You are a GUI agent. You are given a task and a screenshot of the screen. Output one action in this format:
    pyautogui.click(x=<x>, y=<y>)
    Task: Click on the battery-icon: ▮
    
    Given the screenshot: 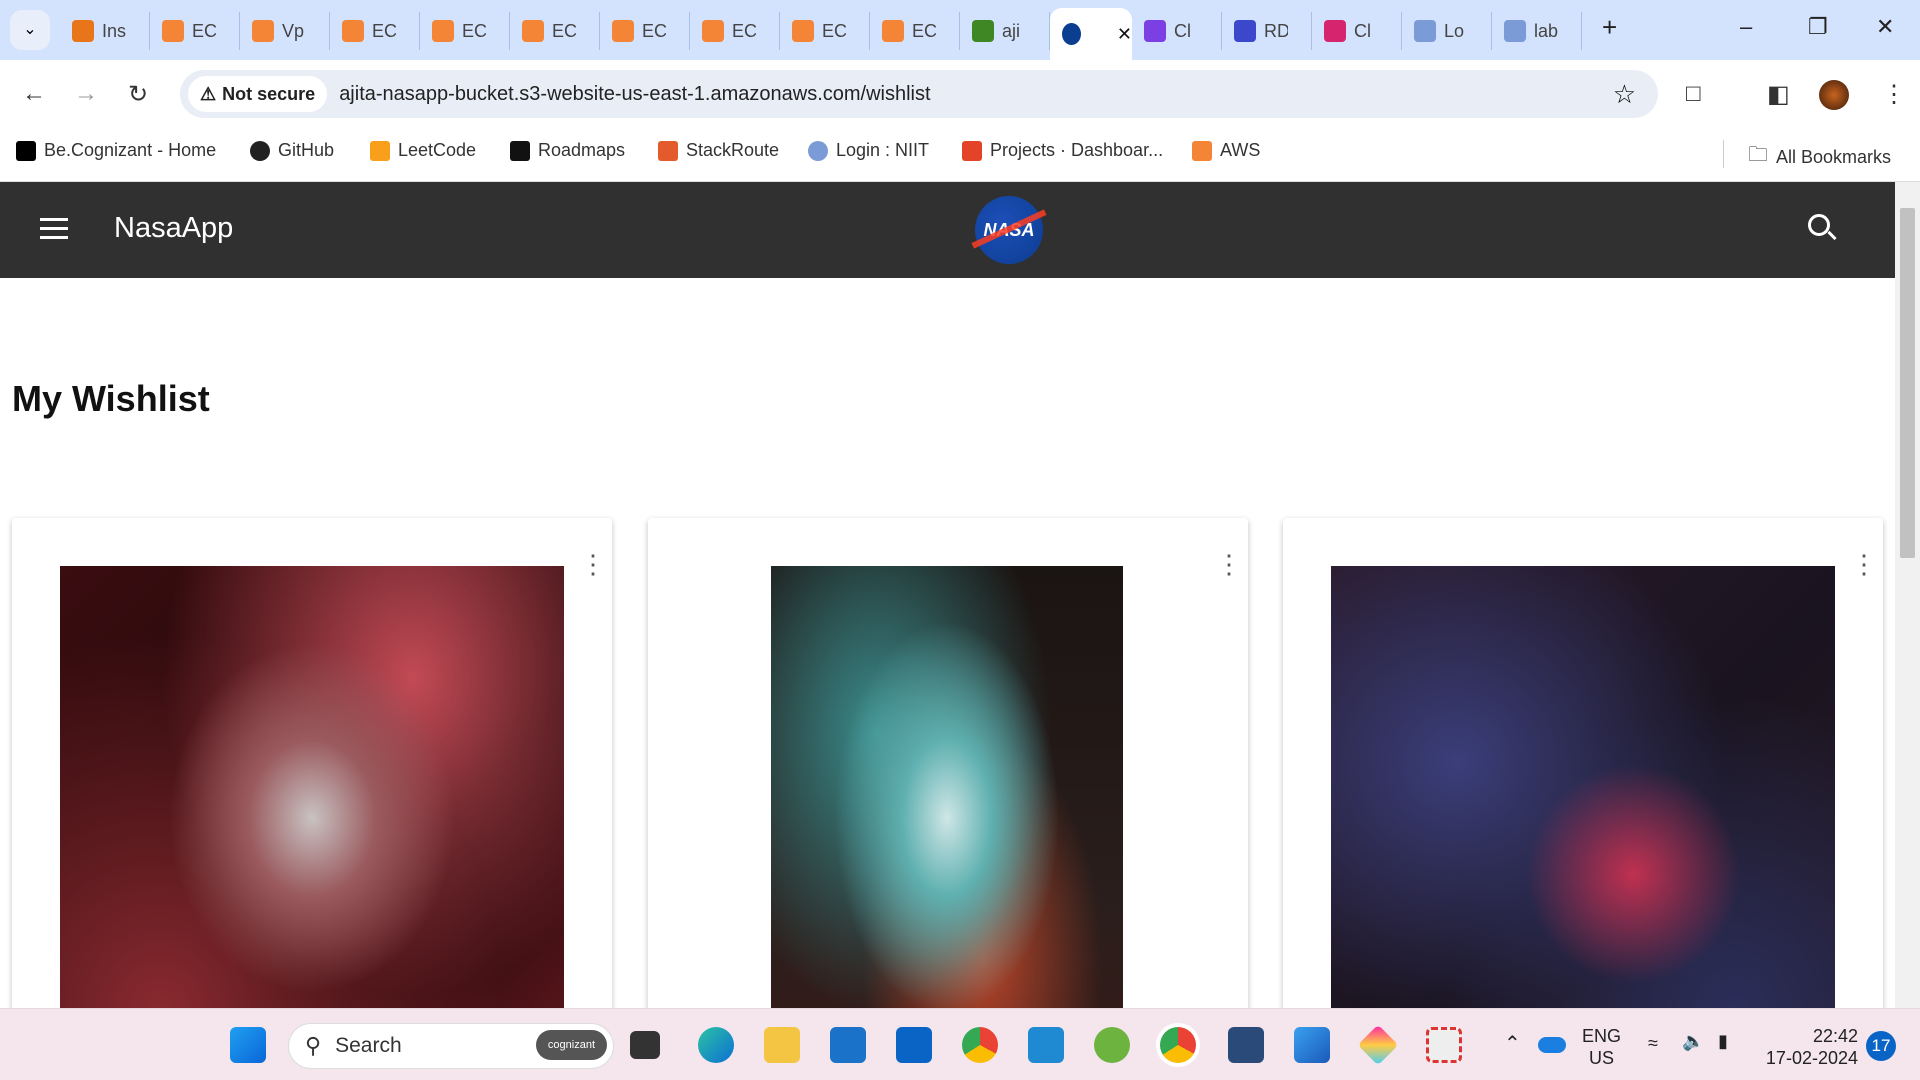 What is the action you would take?
    pyautogui.click(x=1723, y=1041)
    